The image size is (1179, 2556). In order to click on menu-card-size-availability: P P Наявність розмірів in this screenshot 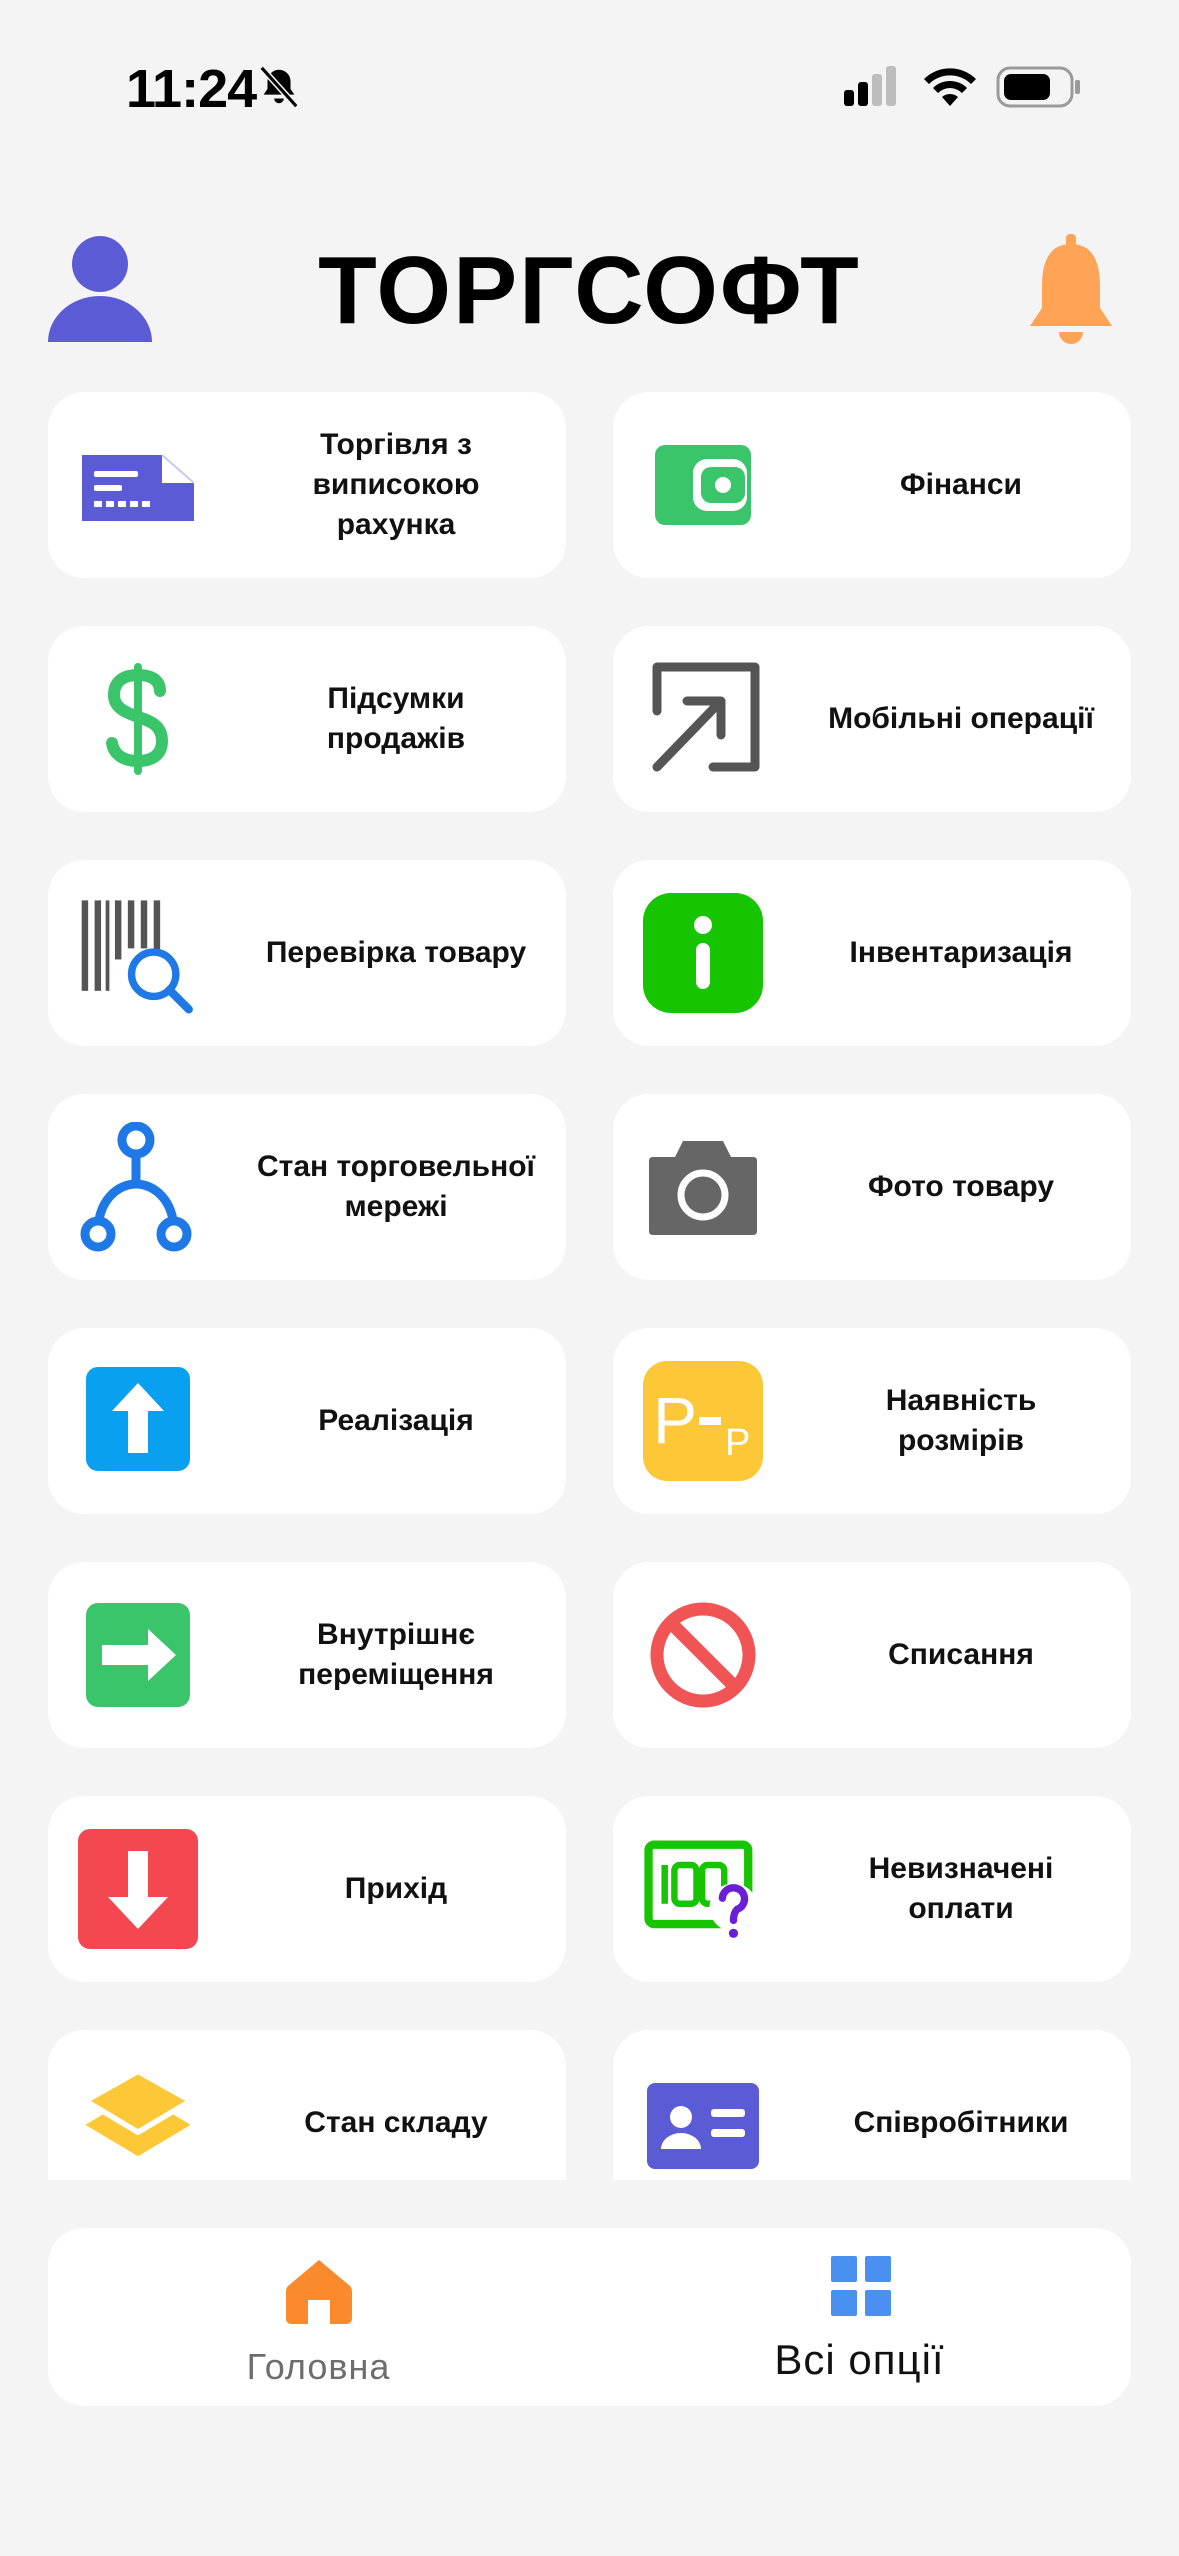, I will do `click(872, 1421)`.